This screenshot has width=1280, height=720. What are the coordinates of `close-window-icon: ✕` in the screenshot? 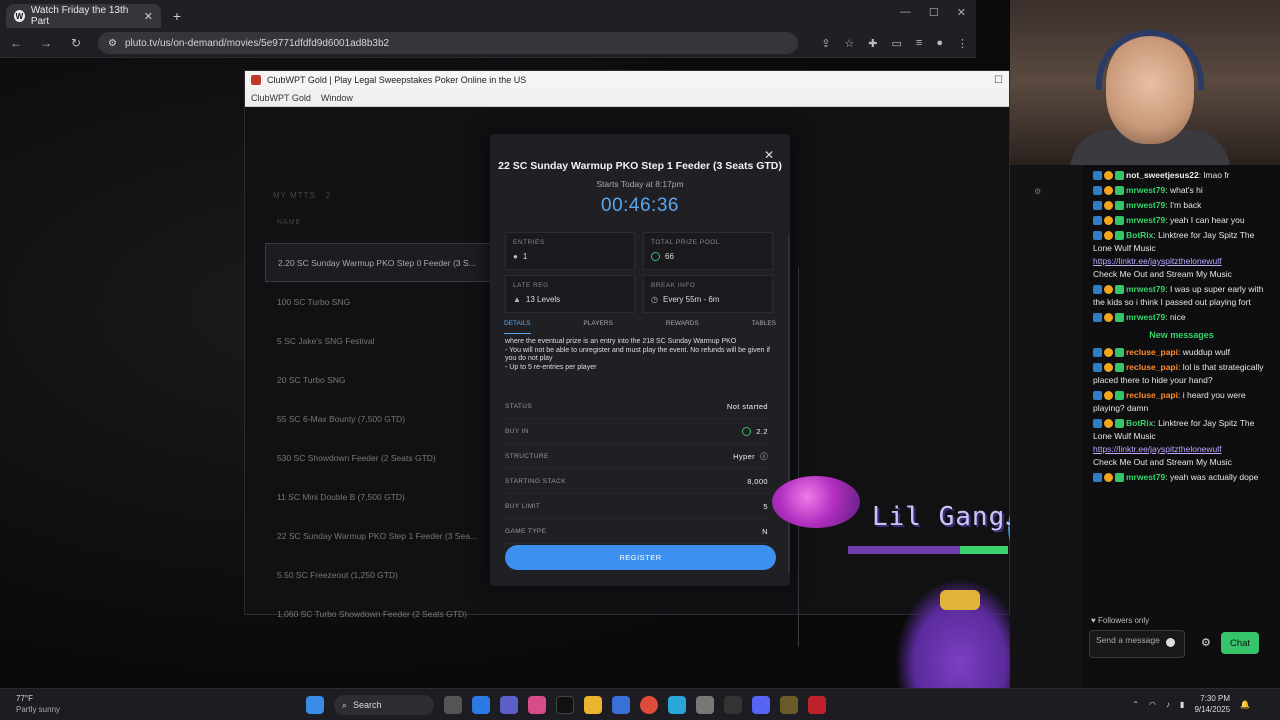 It's located at (961, 12).